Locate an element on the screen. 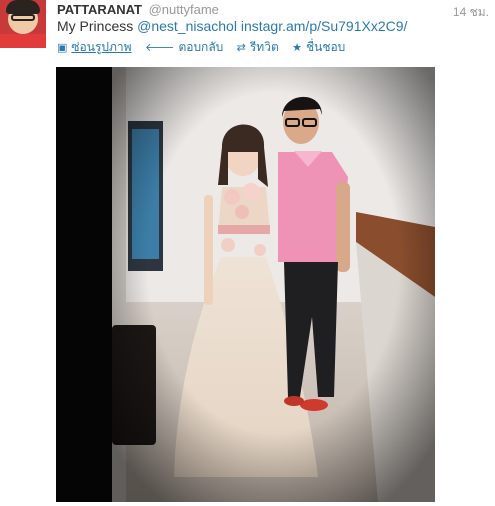  retweet-button: ⇄ รีทวิต is located at coordinates (258, 47).